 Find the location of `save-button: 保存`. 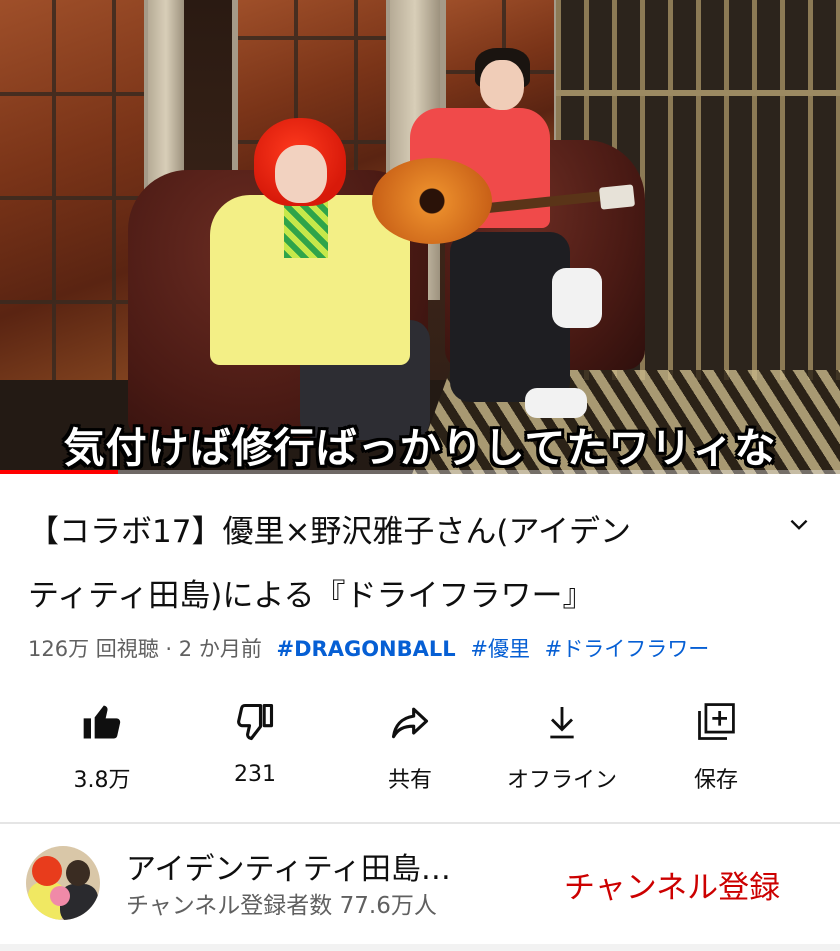

save-button: 保存 is located at coordinates (716, 746).